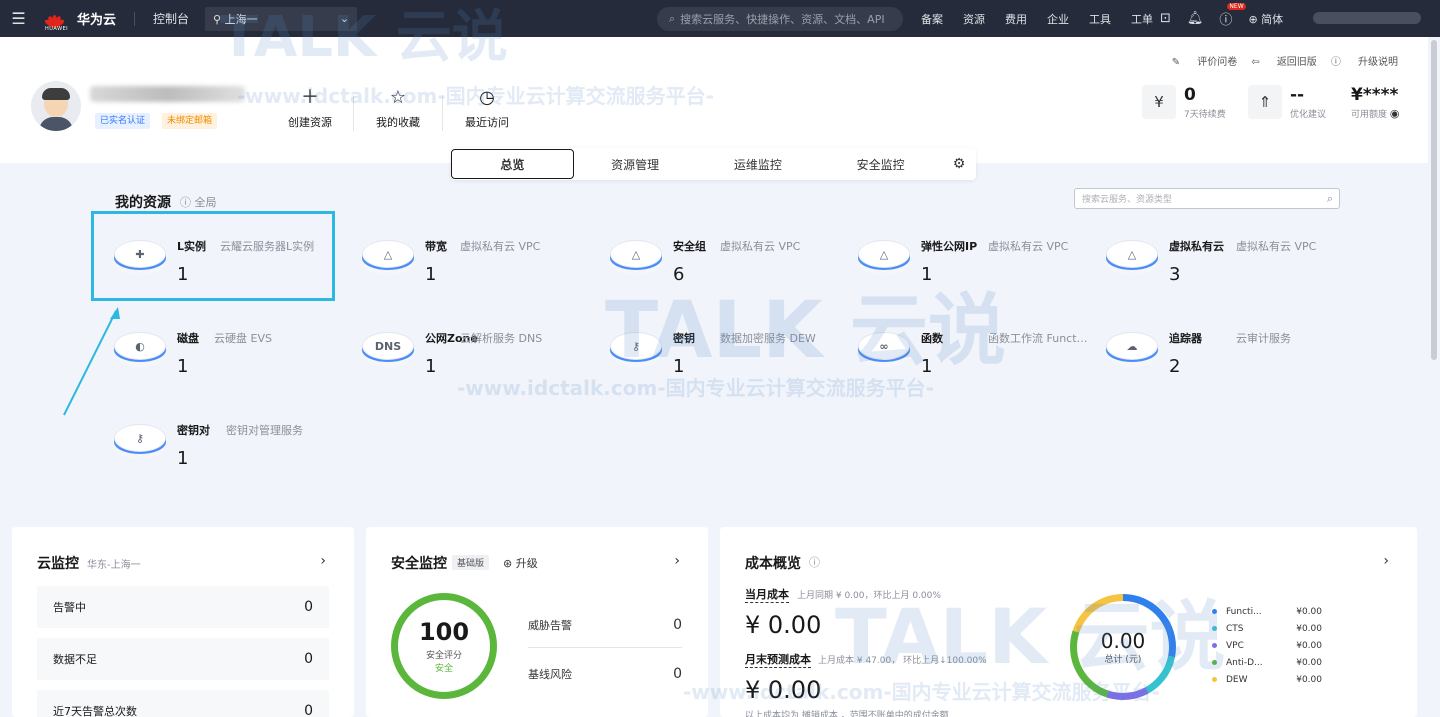  I want to click on resource-count: 6, so click(678, 274).